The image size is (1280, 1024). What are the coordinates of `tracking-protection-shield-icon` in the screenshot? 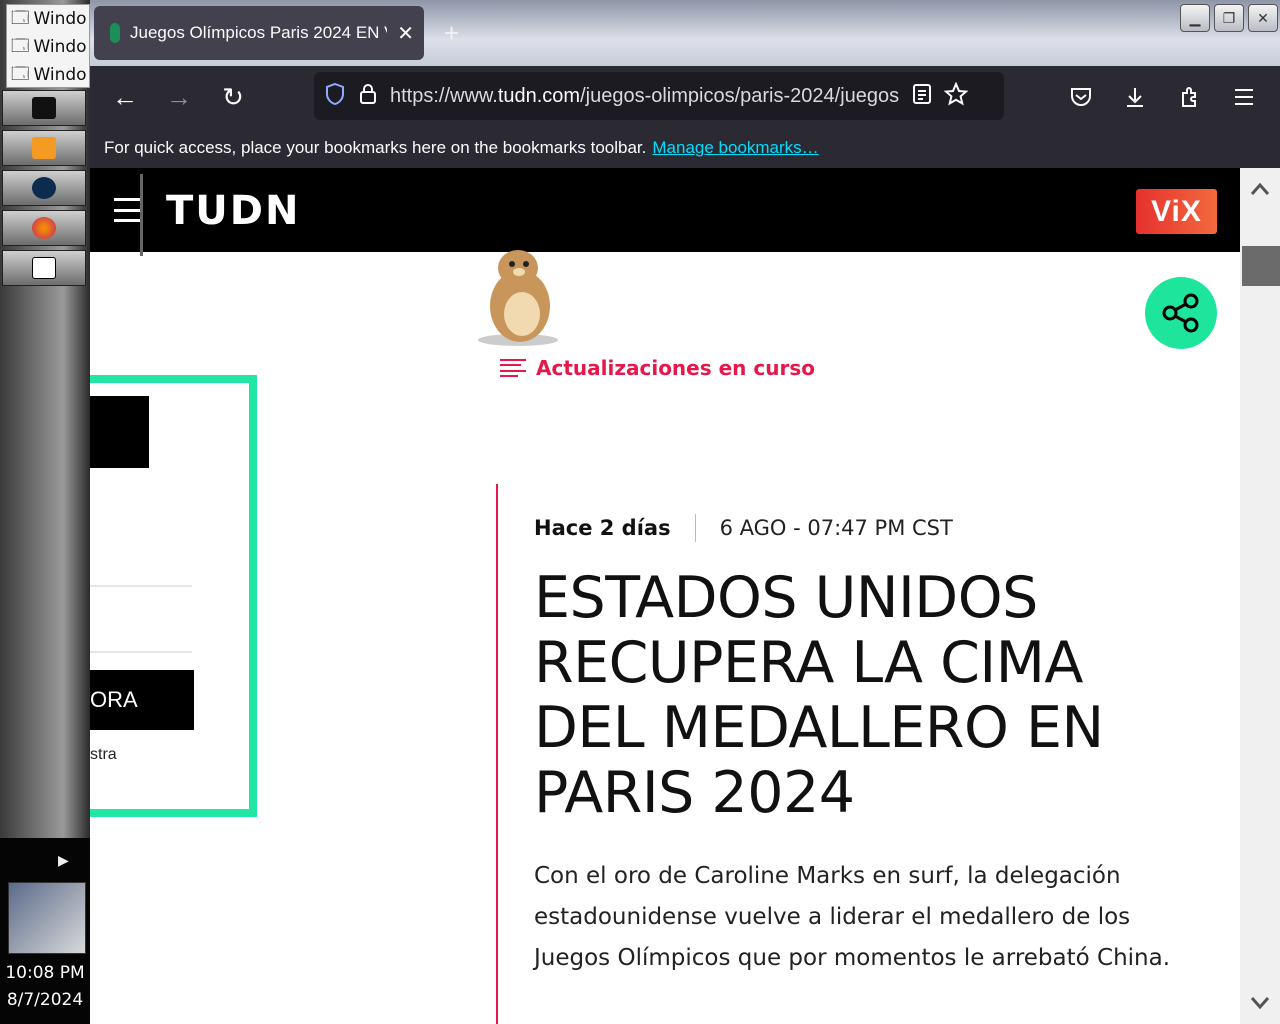 It's located at (335, 96).